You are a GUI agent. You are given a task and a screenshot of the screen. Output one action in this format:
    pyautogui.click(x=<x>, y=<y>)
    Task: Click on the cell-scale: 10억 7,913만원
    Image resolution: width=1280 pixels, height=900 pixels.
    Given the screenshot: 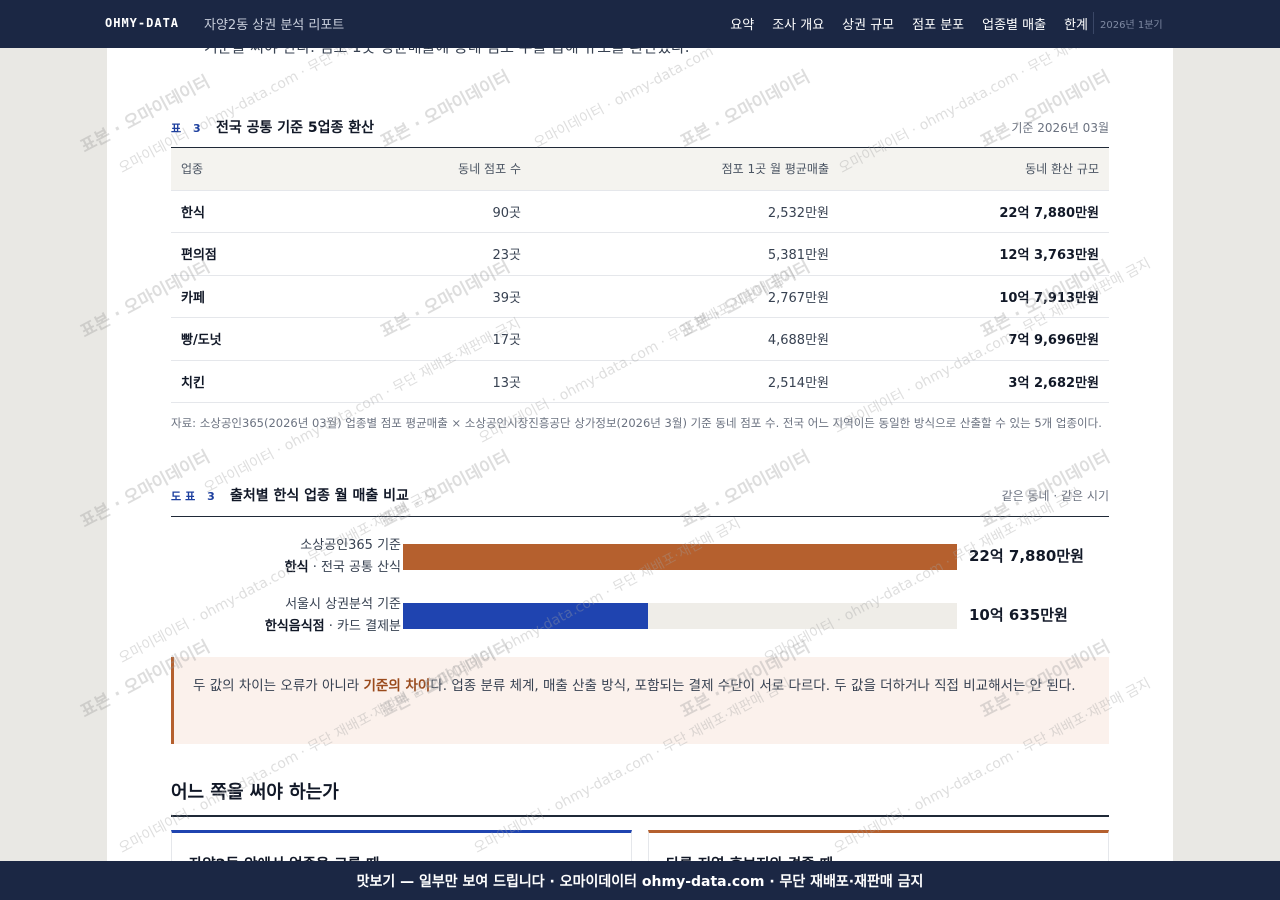 What is the action you would take?
    pyautogui.click(x=974, y=296)
    